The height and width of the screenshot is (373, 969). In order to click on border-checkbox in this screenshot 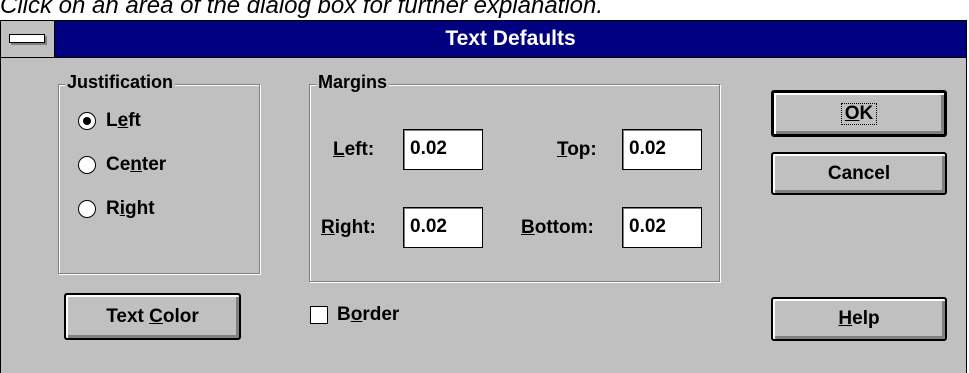, I will do `click(319, 315)`.